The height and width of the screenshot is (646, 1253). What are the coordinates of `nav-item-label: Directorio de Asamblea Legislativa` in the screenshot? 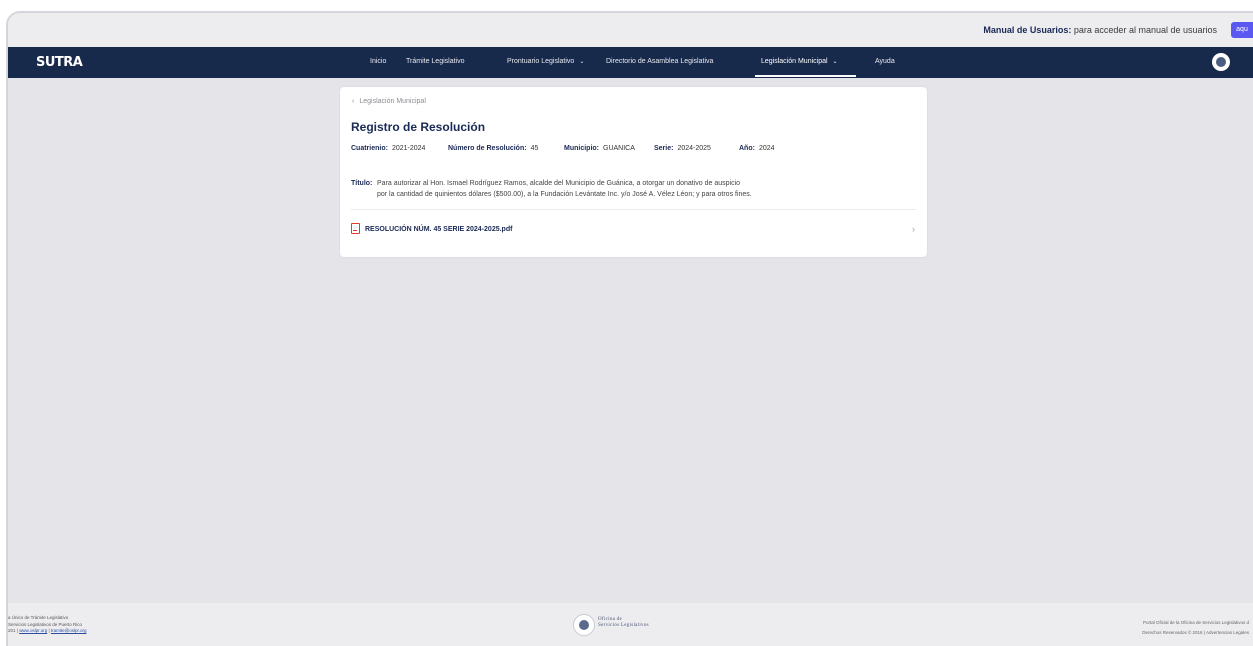 It's located at (660, 61).